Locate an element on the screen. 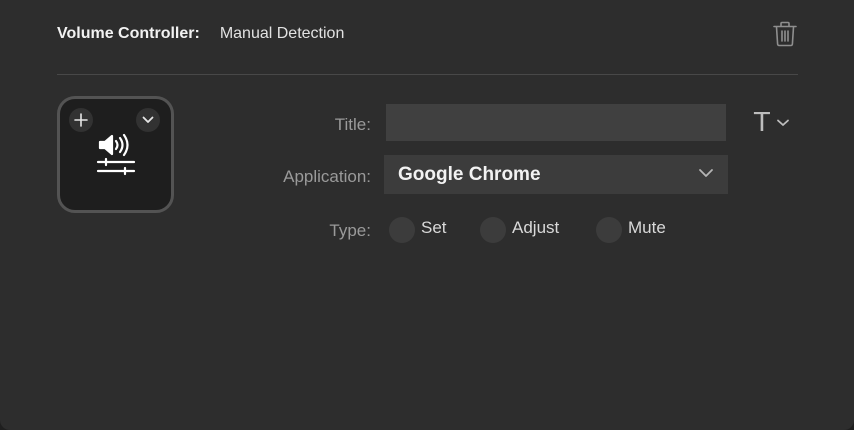  title-label: Title: is located at coordinates (352, 124).